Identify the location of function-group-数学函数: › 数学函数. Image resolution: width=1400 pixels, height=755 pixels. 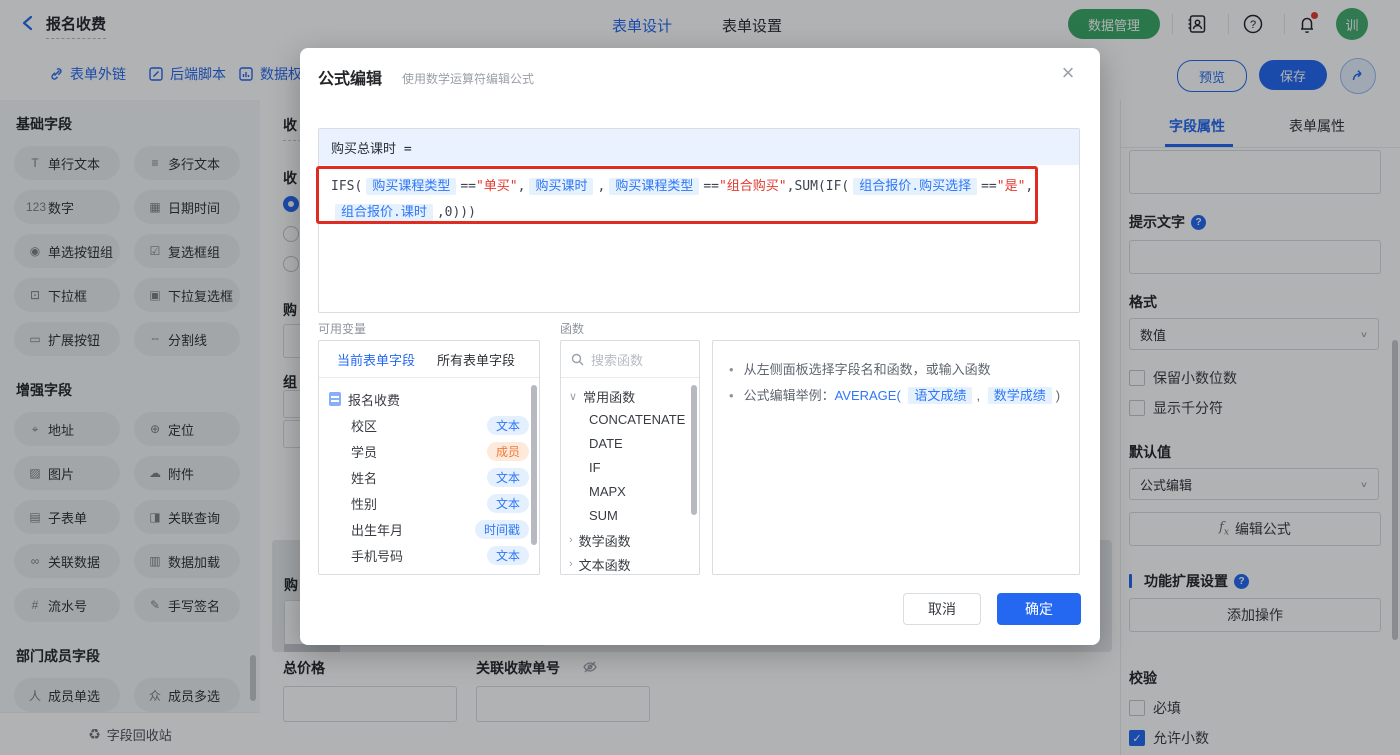
(630, 540).